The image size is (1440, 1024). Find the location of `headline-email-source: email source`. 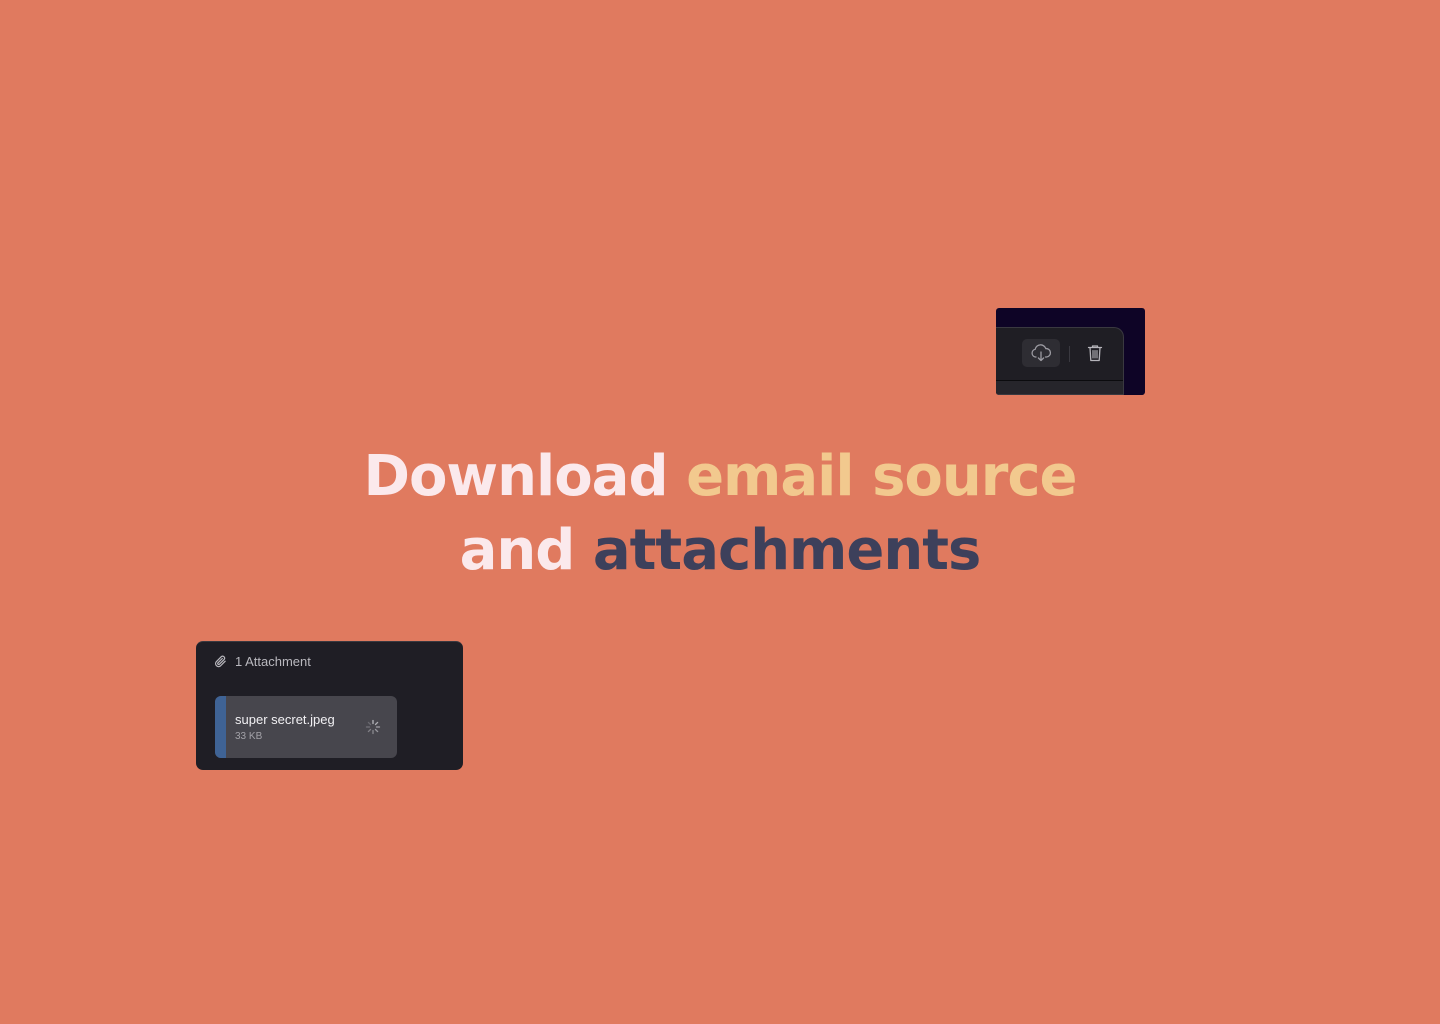

headline-email-source: email source is located at coordinates (881, 476).